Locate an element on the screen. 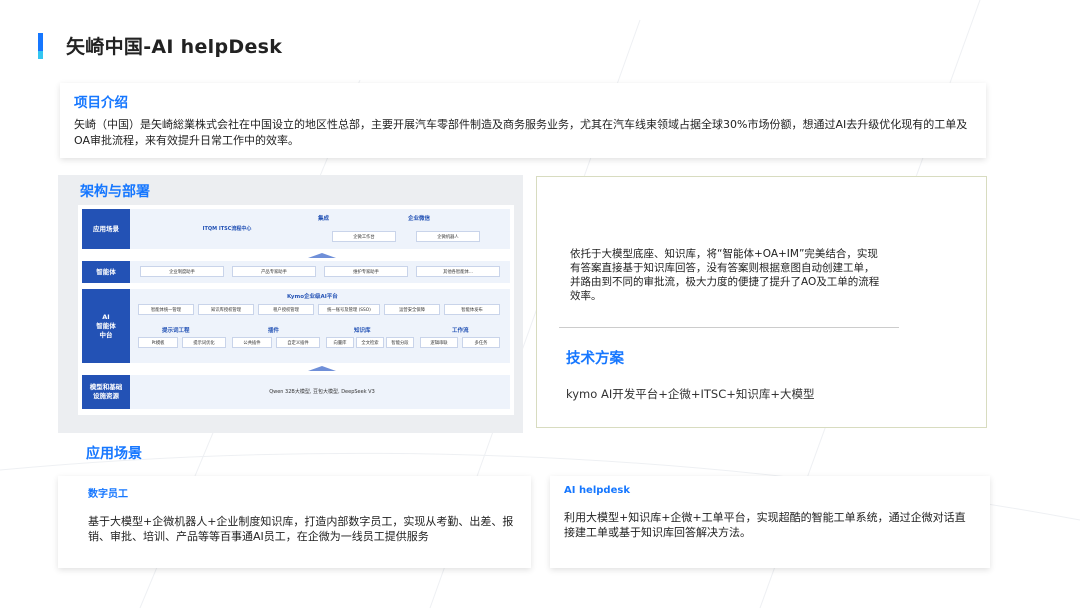  scenario-title: AI helpdesk is located at coordinates (597, 490).